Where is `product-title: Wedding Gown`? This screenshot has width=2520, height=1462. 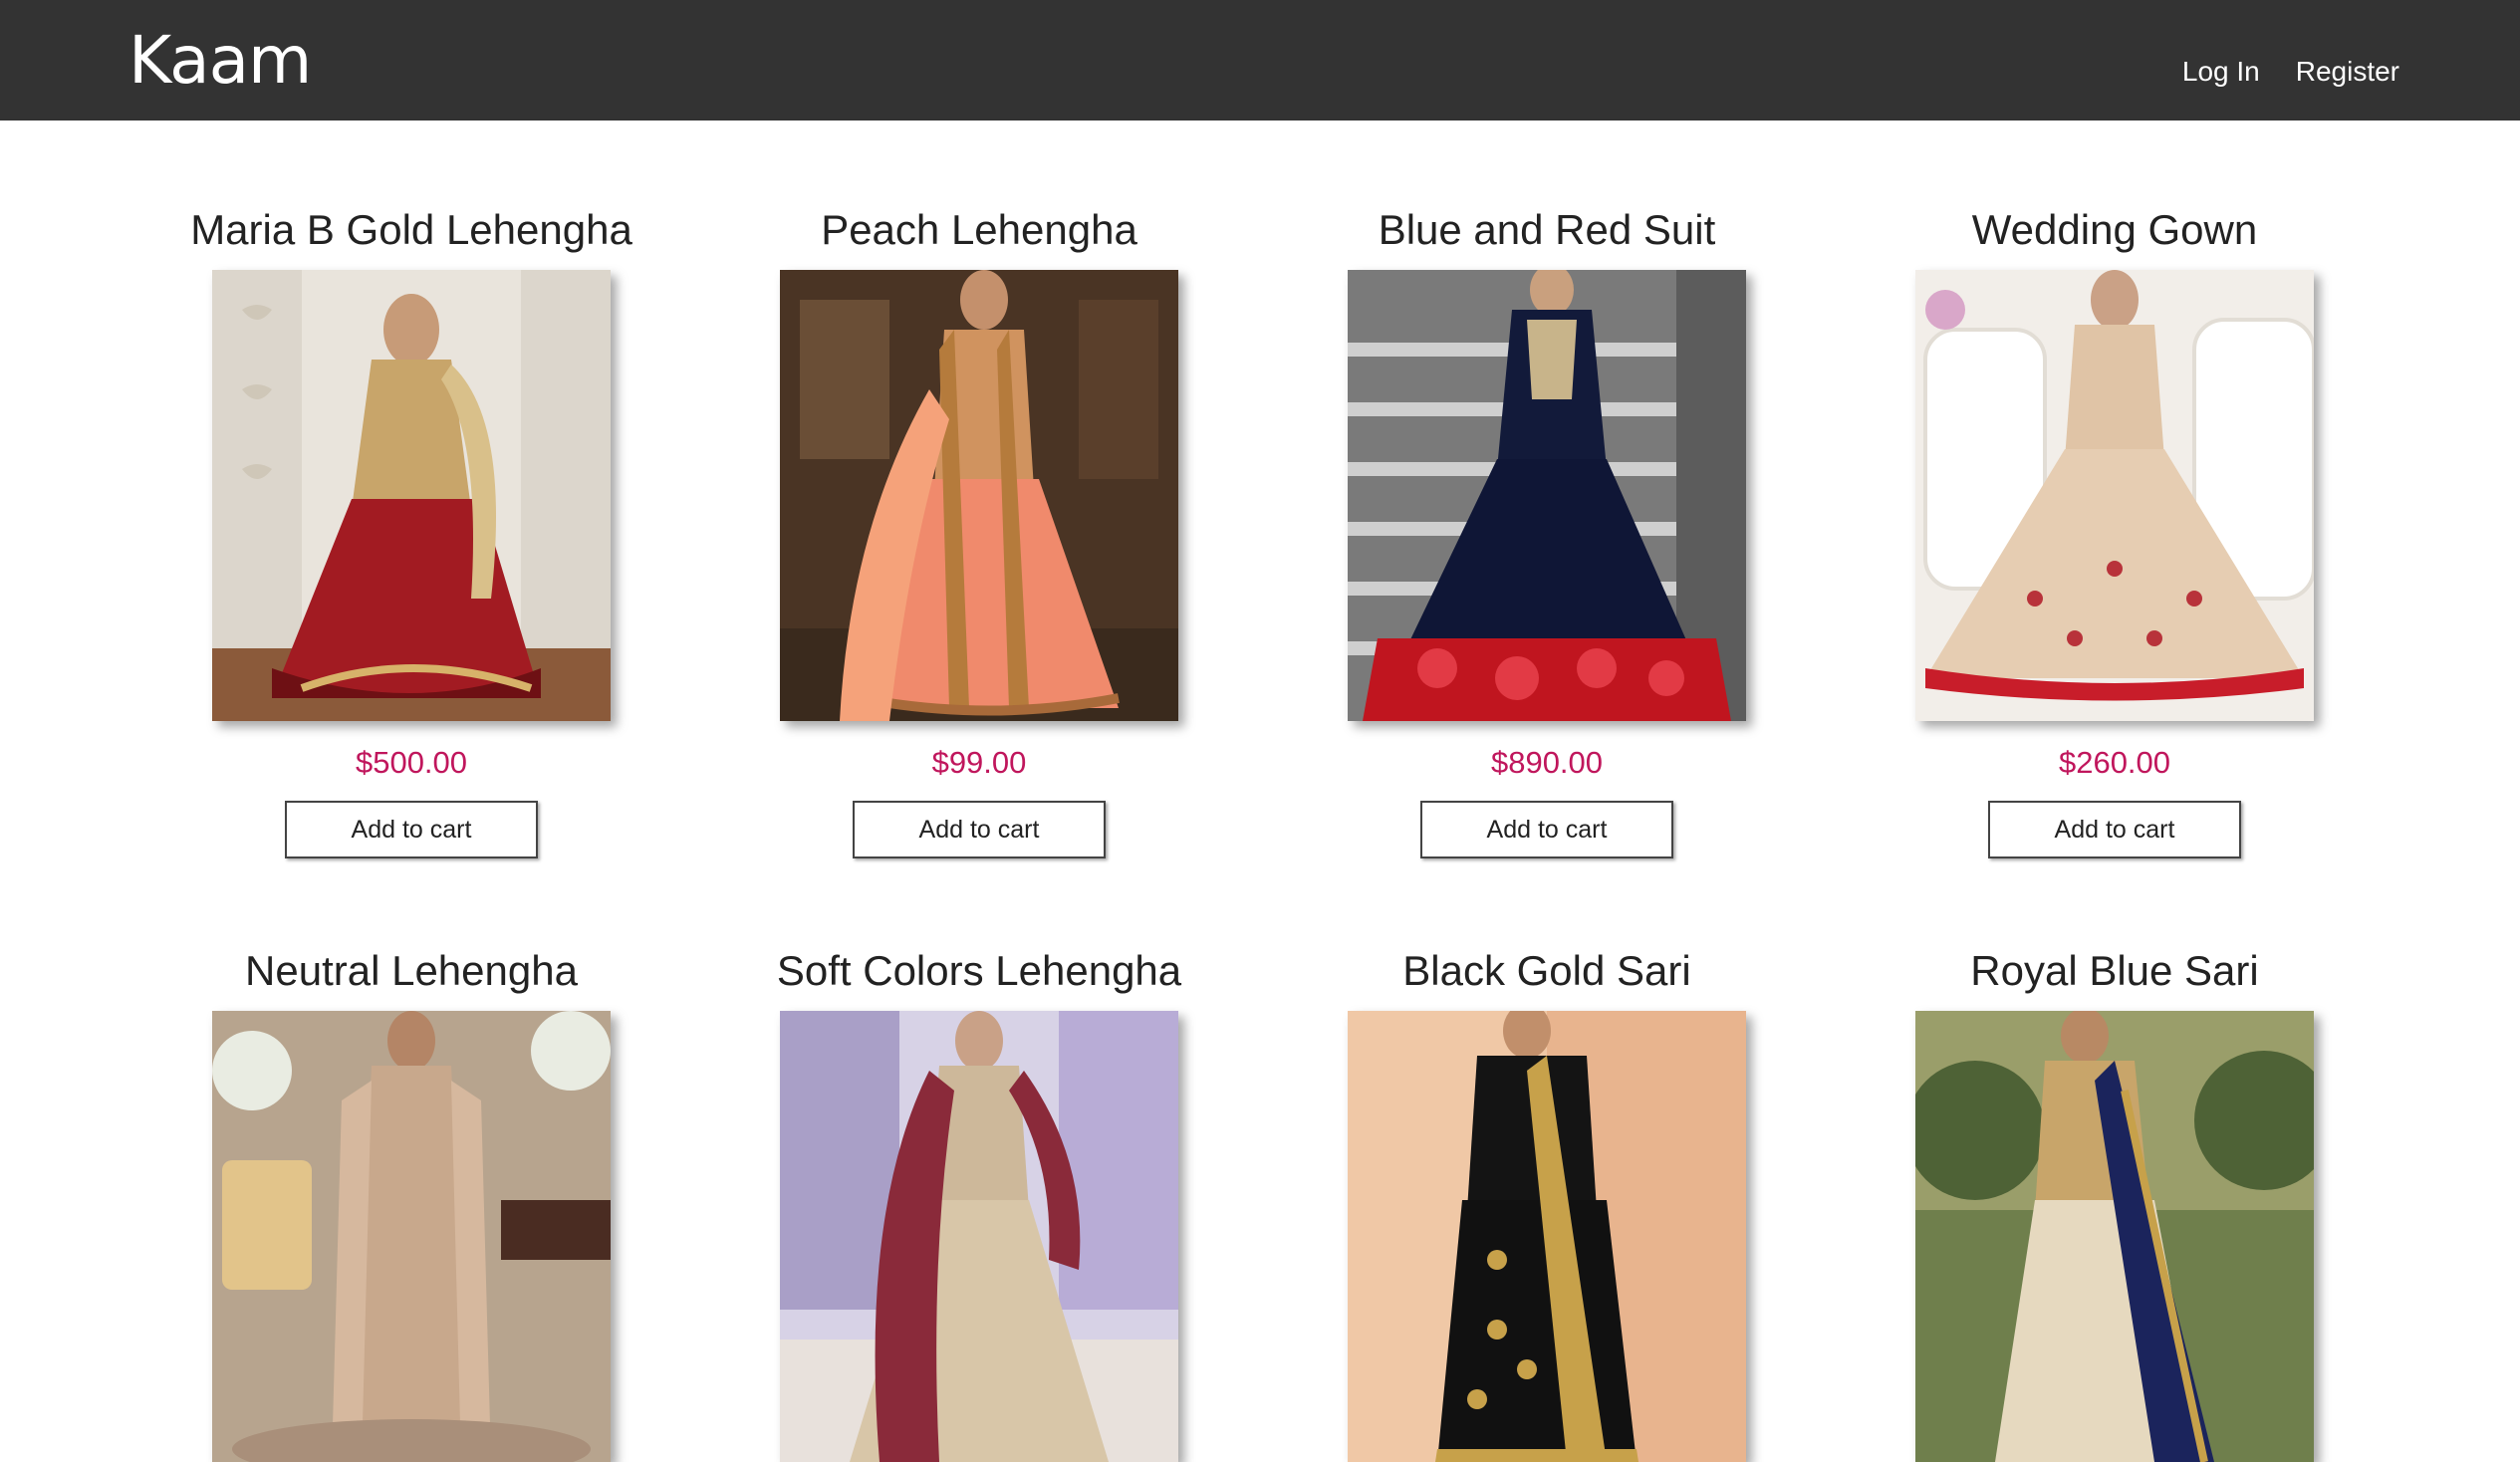 product-title: Wedding Gown is located at coordinates (2114, 229).